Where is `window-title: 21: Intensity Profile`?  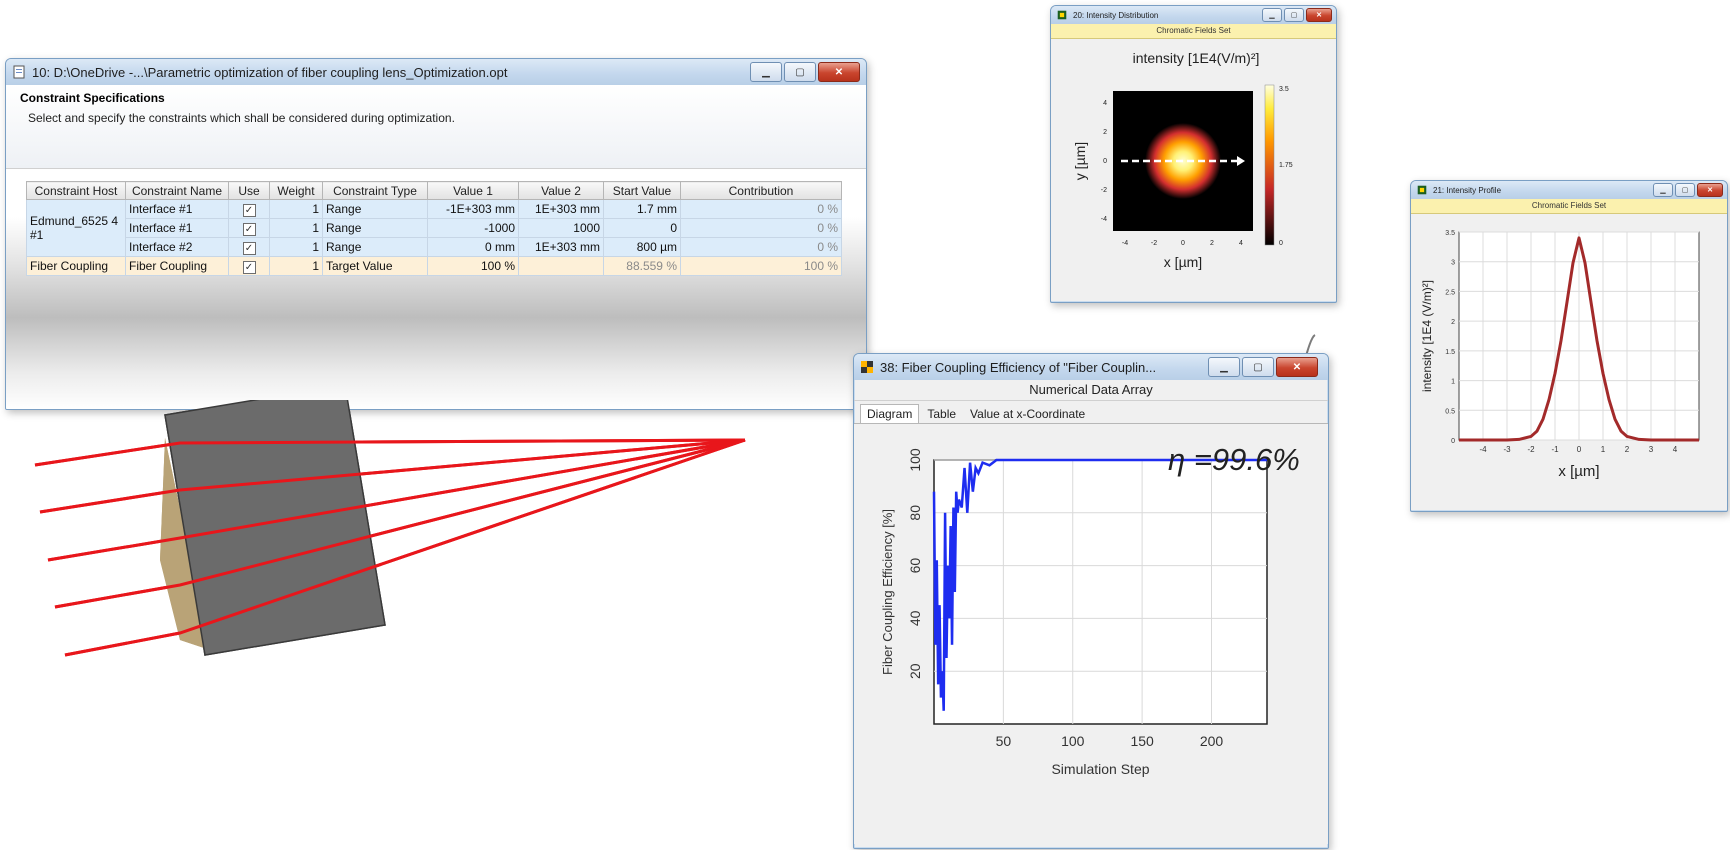 window-title: 21: Intensity Profile is located at coordinates (1467, 190).